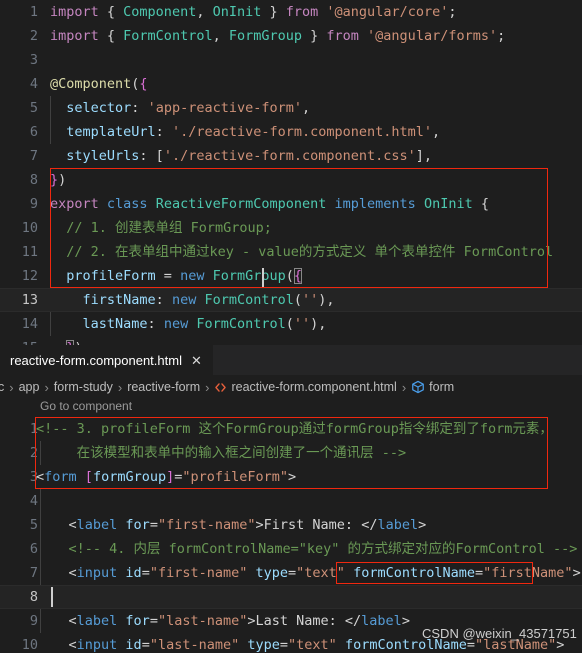  What do you see at coordinates (29, 387) in the screenshot?
I see `breadcrumb-item-app: app` at bounding box center [29, 387].